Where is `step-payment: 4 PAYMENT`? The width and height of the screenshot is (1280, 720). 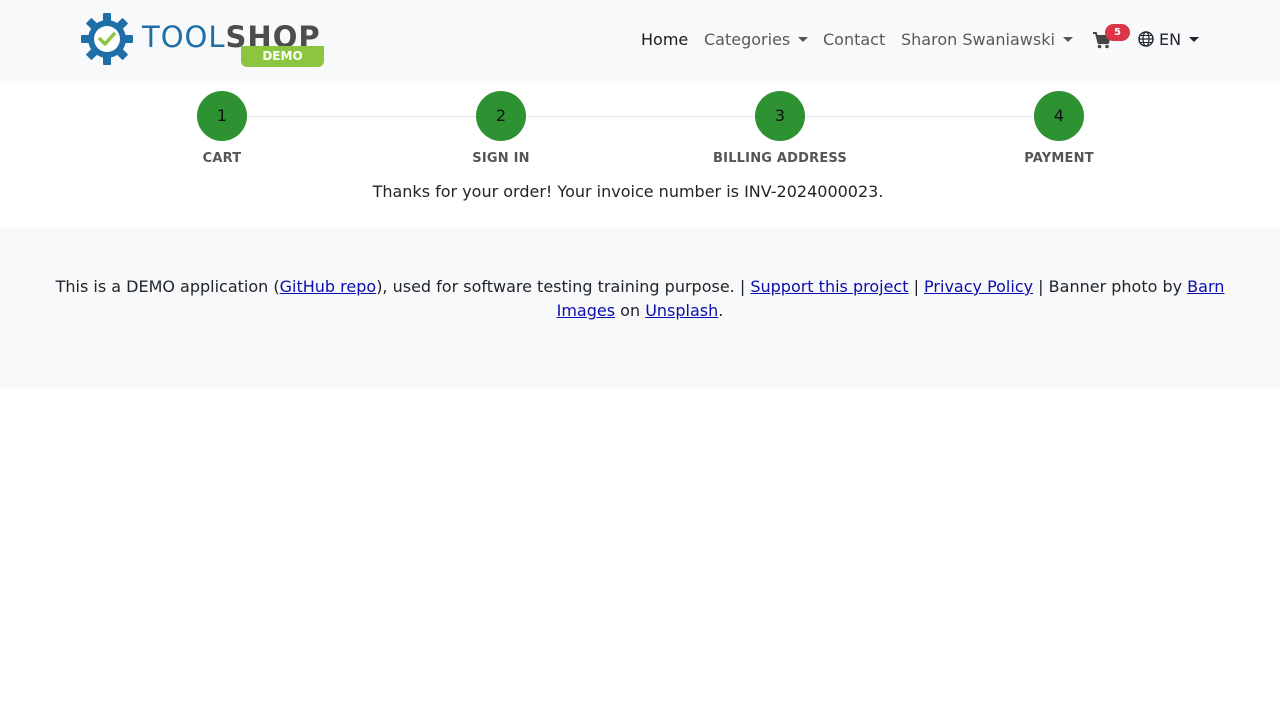 step-payment: 4 PAYMENT is located at coordinates (1059, 128).